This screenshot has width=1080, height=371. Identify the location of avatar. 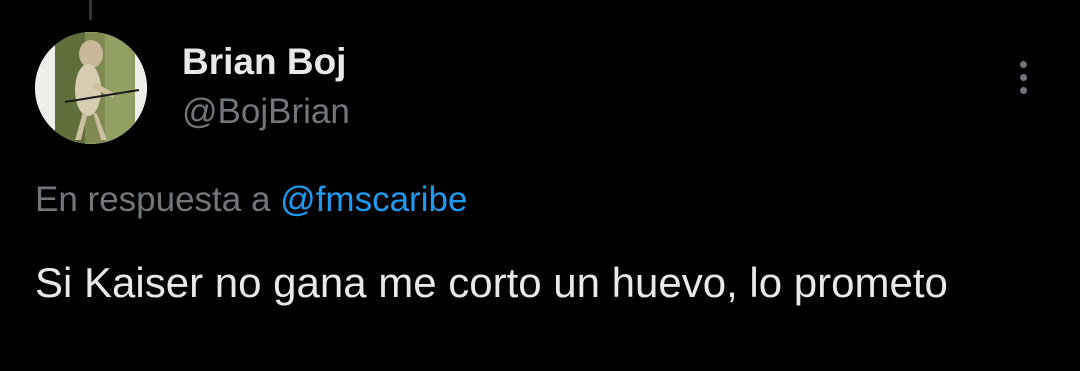
(91, 88).